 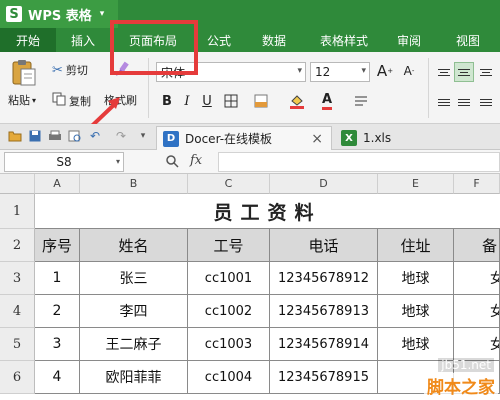 What do you see at coordinates (17, 377) in the screenshot?
I see `row-header: 6` at bounding box center [17, 377].